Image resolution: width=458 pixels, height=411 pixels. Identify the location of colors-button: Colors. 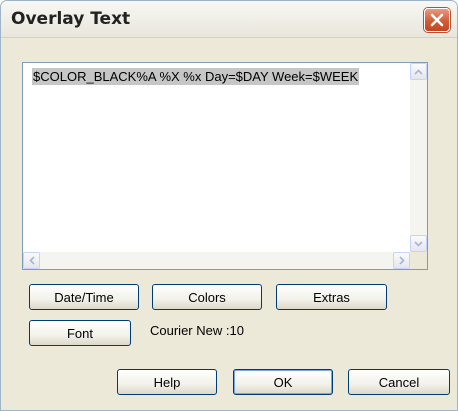
(207, 297).